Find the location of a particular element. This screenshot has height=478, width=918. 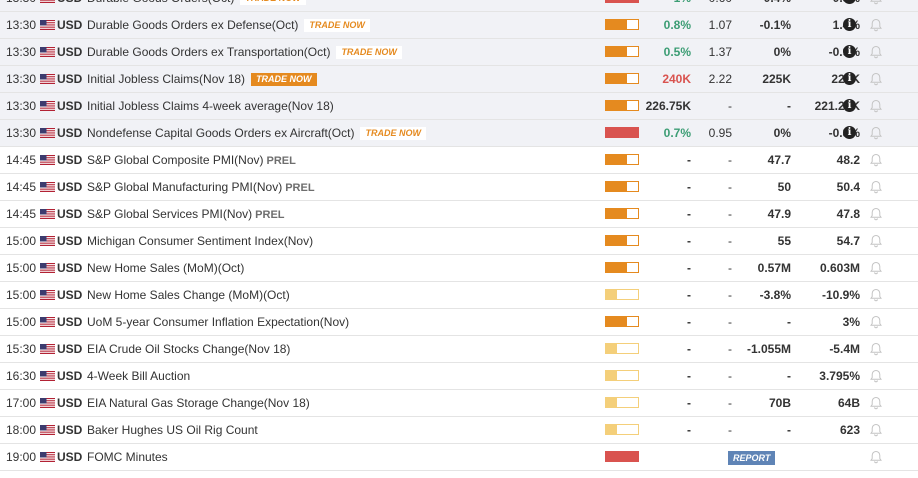

event-title: Baker Hughes US Oil Rig Count is located at coordinates (172, 430).